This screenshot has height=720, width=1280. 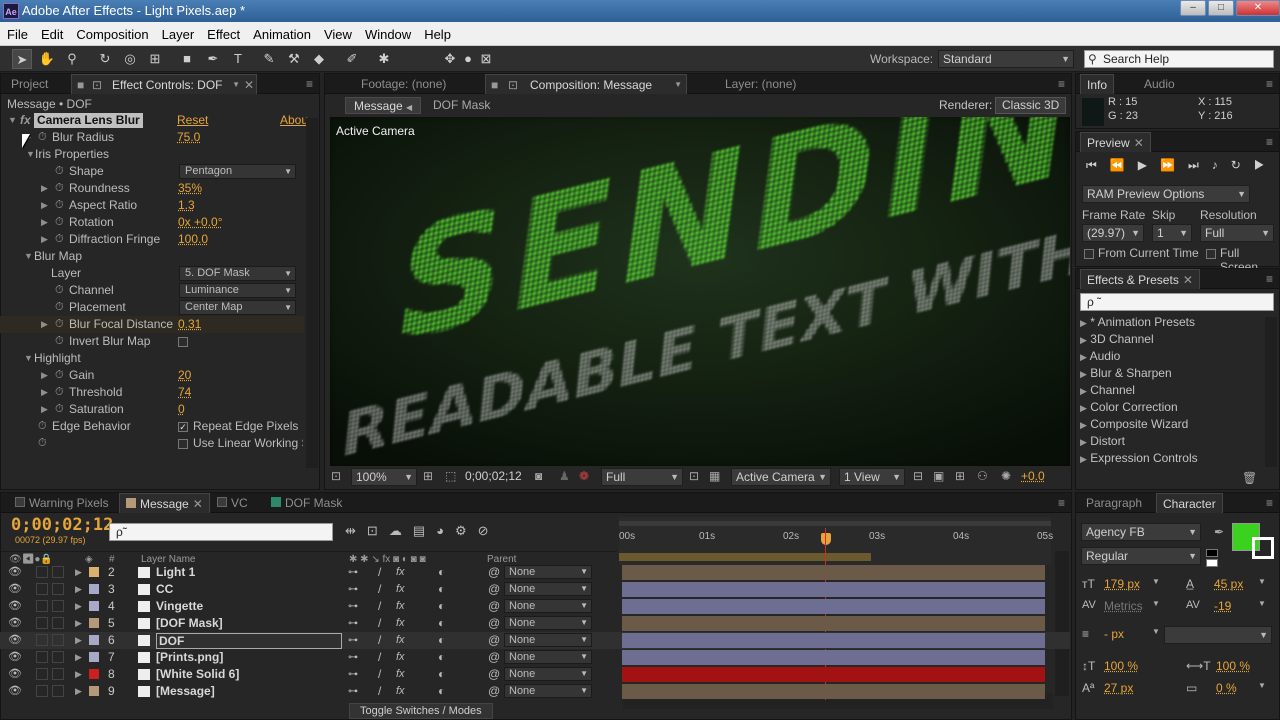 What do you see at coordinates (1126, 373) in the screenshot?
I see `effects-category: ▶ Blur & Sharpen` at bounding box center [1126, 373].